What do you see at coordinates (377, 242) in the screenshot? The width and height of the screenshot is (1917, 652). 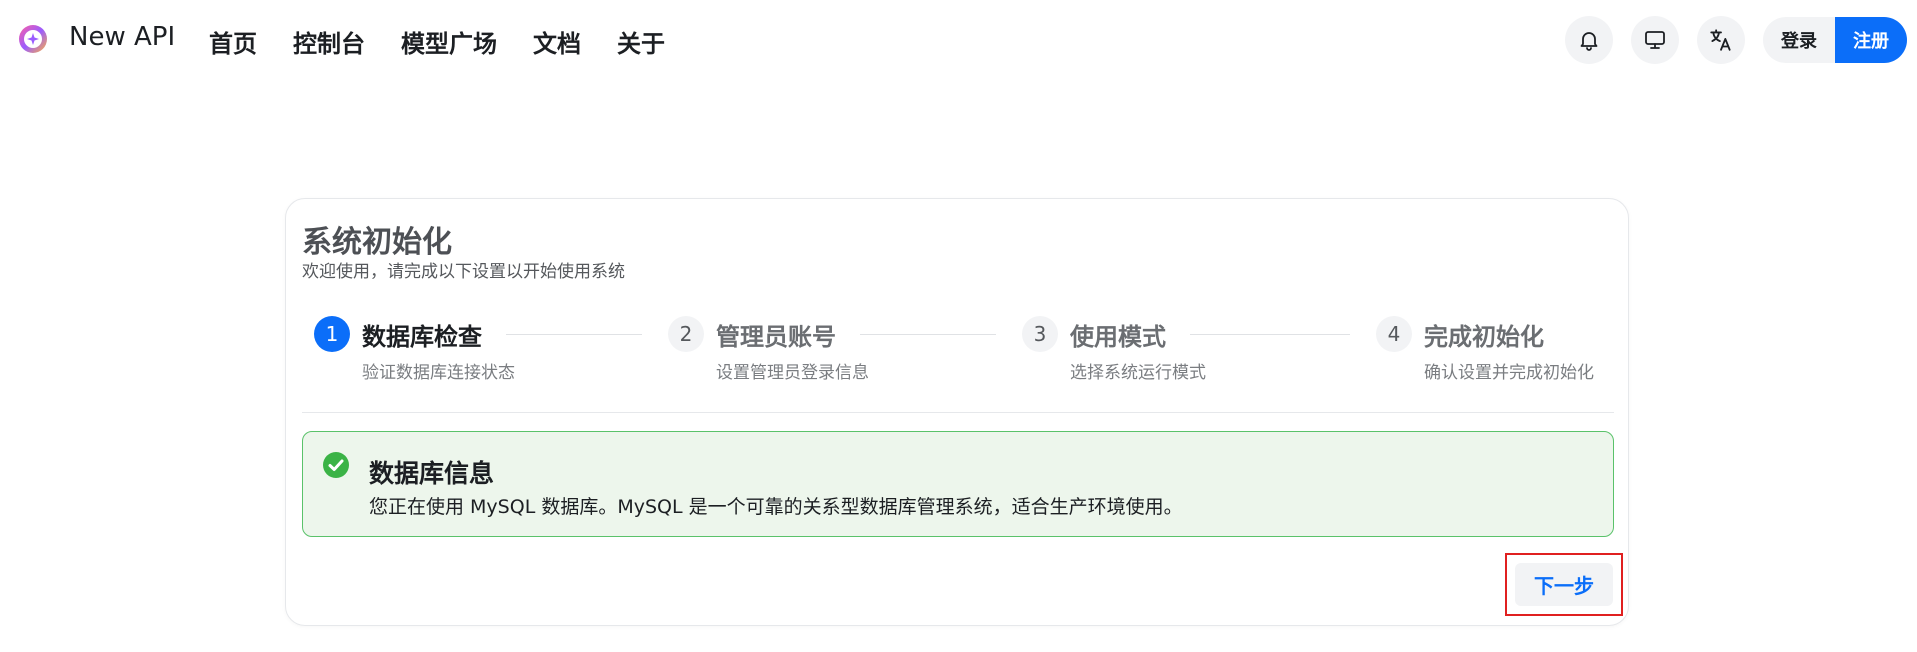 I see `page-title: 系统初始化` at bounding box center [377, 242].